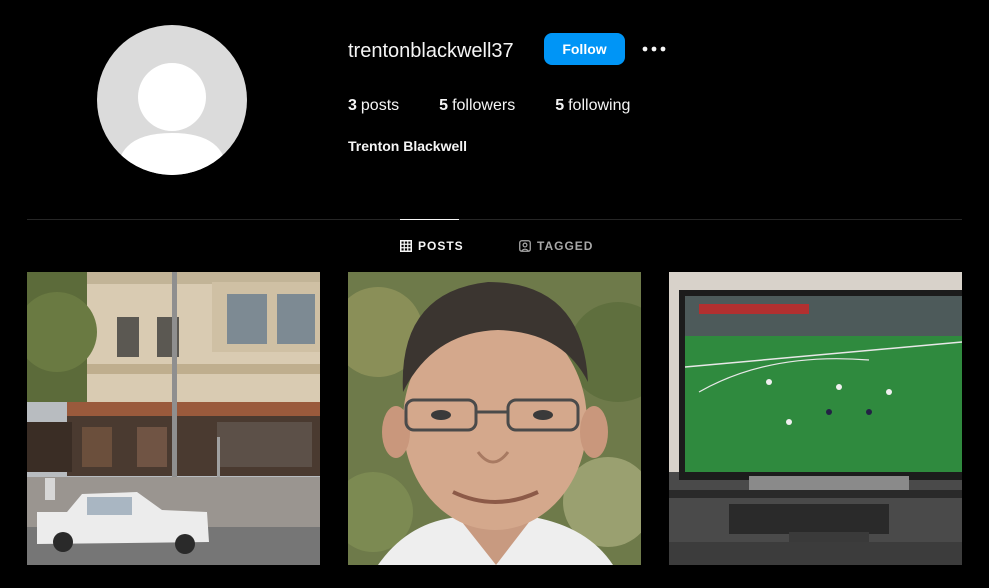  I want to click on followers-stat-label: followers, so click(484, 105).